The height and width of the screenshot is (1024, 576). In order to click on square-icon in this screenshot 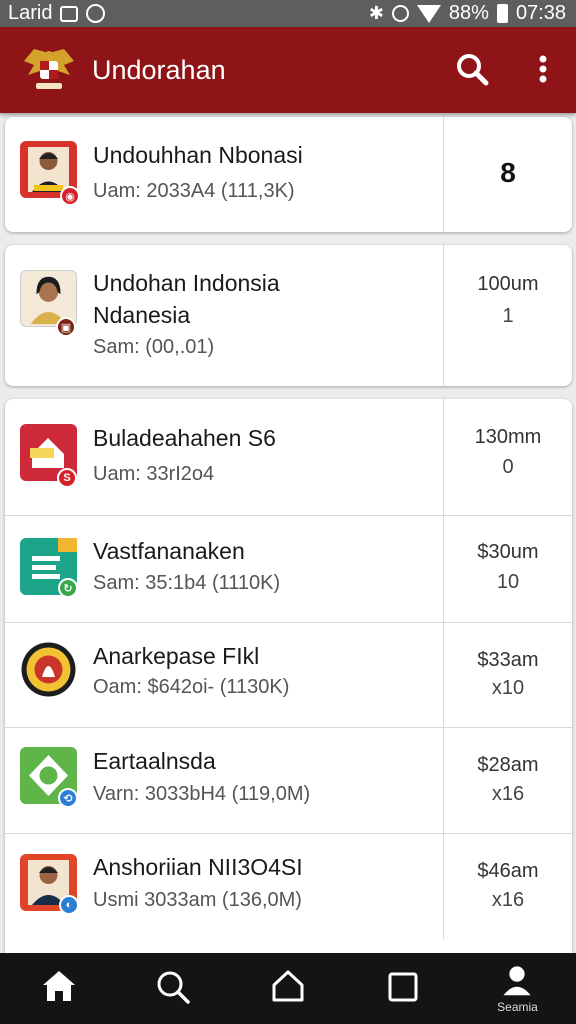, I will do `click(403, 987)`.